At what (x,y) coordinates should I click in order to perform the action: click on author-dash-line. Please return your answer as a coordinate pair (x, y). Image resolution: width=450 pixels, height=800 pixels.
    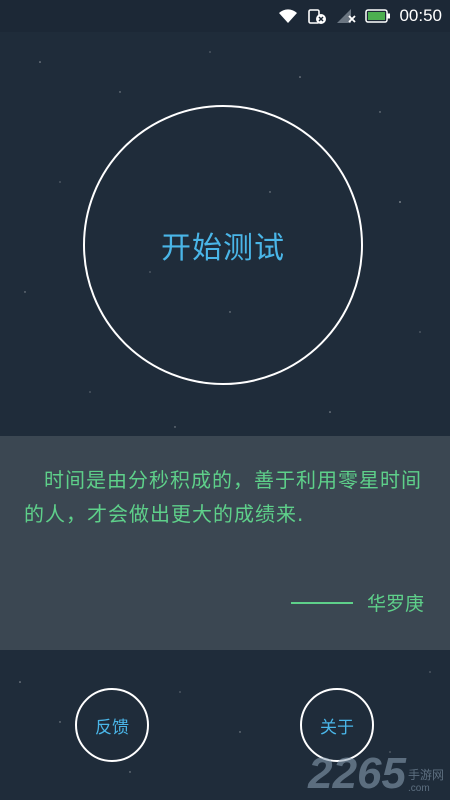
    Looking at the image, I should click on (321, 602).